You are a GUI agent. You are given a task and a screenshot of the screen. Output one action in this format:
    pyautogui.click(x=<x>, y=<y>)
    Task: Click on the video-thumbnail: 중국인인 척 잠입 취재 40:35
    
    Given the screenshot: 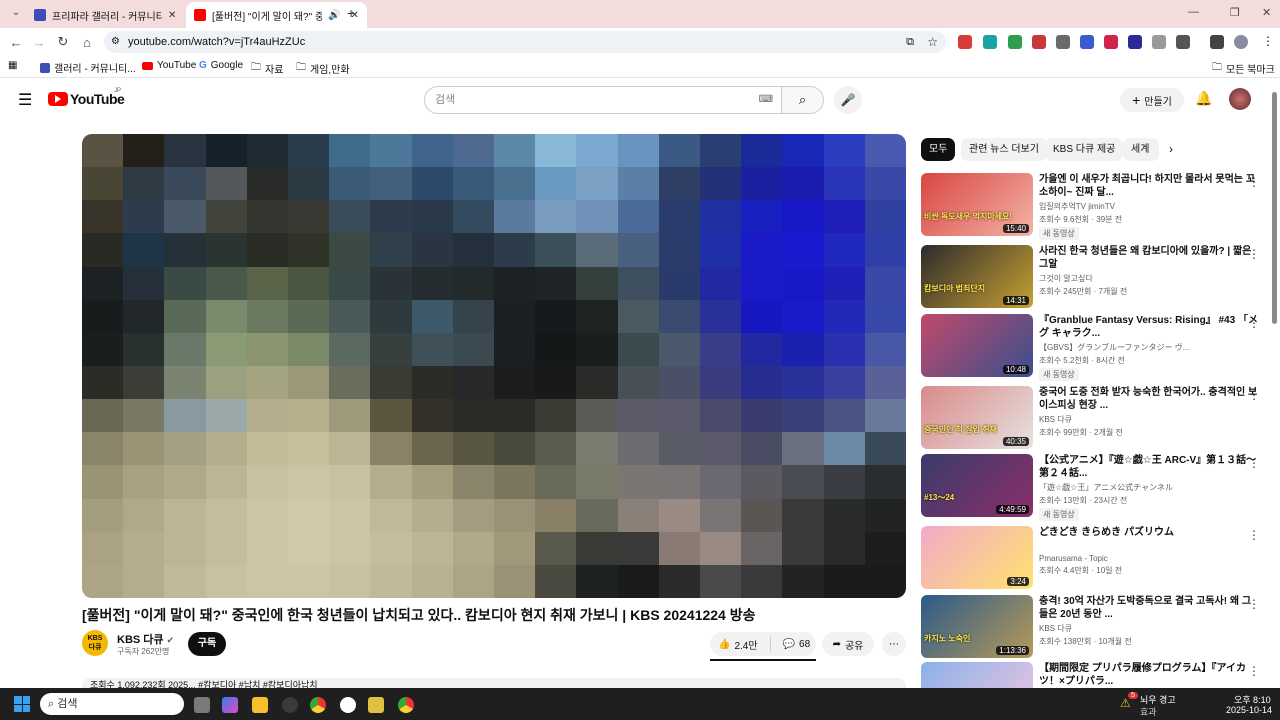 What is the action you would take?
    pyautogui.click(x=977, y=417)
    